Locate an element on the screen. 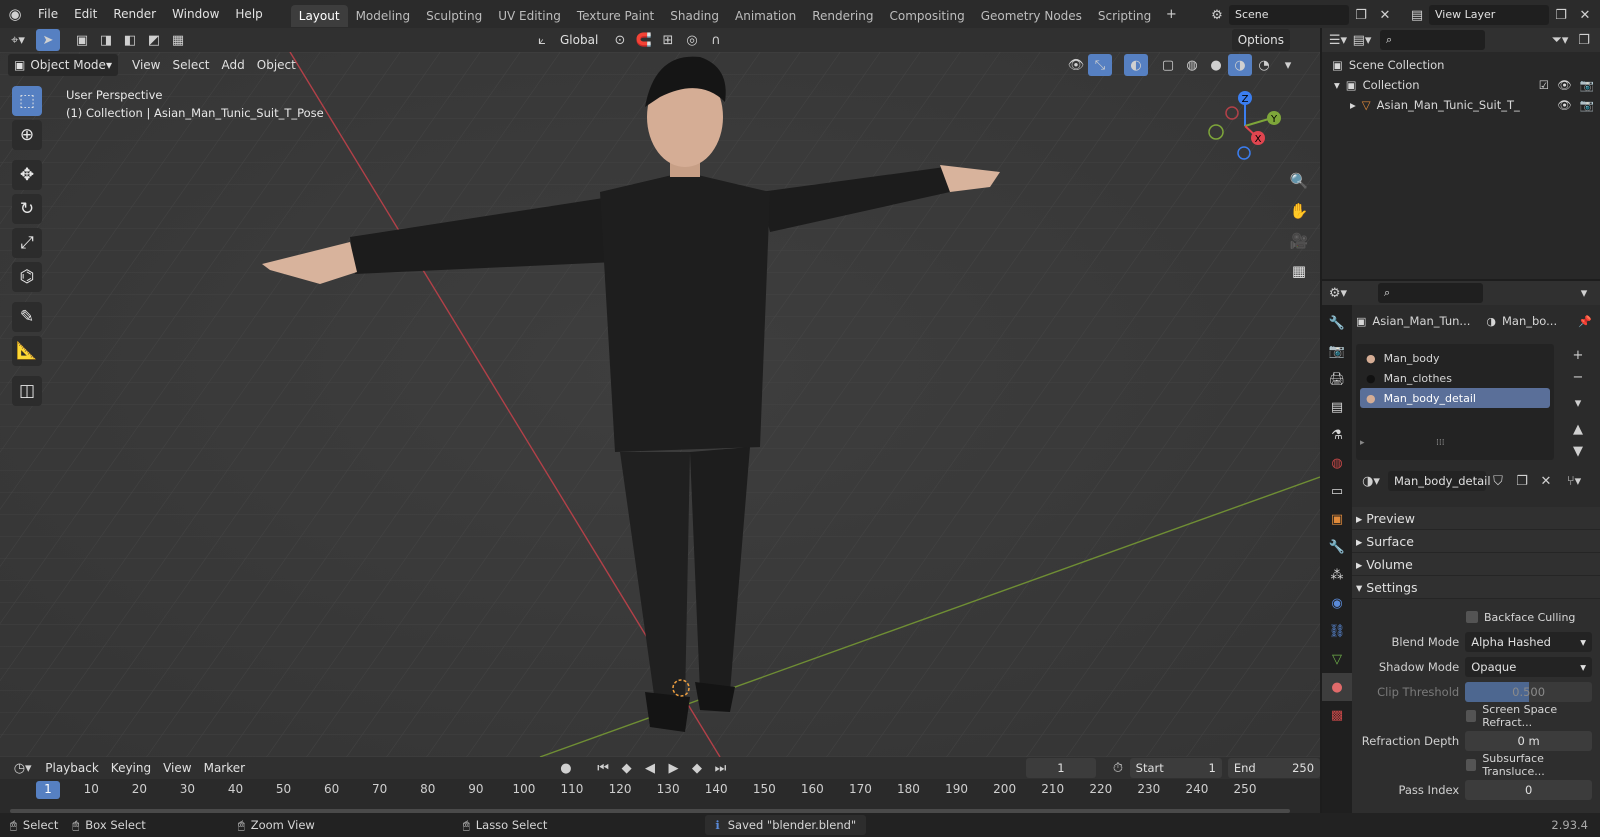 This screenshot has width=1600, height=837. copy-scene-icon: ❐ is located at coordinates (1361, 15).